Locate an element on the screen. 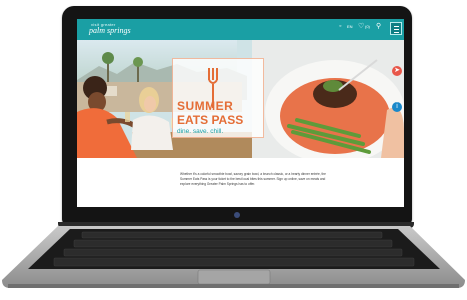 The image size is (467, 300). favorites-count: (0) is located at coordinates (367, 27).